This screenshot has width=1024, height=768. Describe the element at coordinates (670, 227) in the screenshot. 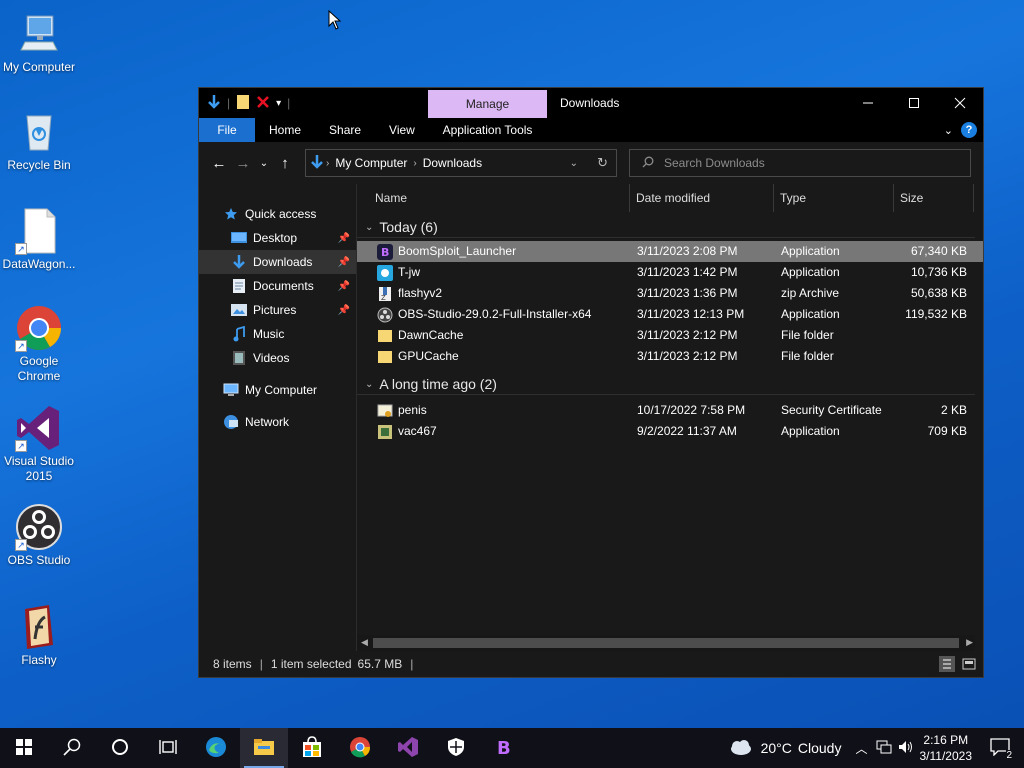

I see `group-header-today: ⌄ Today (6)` at that location.